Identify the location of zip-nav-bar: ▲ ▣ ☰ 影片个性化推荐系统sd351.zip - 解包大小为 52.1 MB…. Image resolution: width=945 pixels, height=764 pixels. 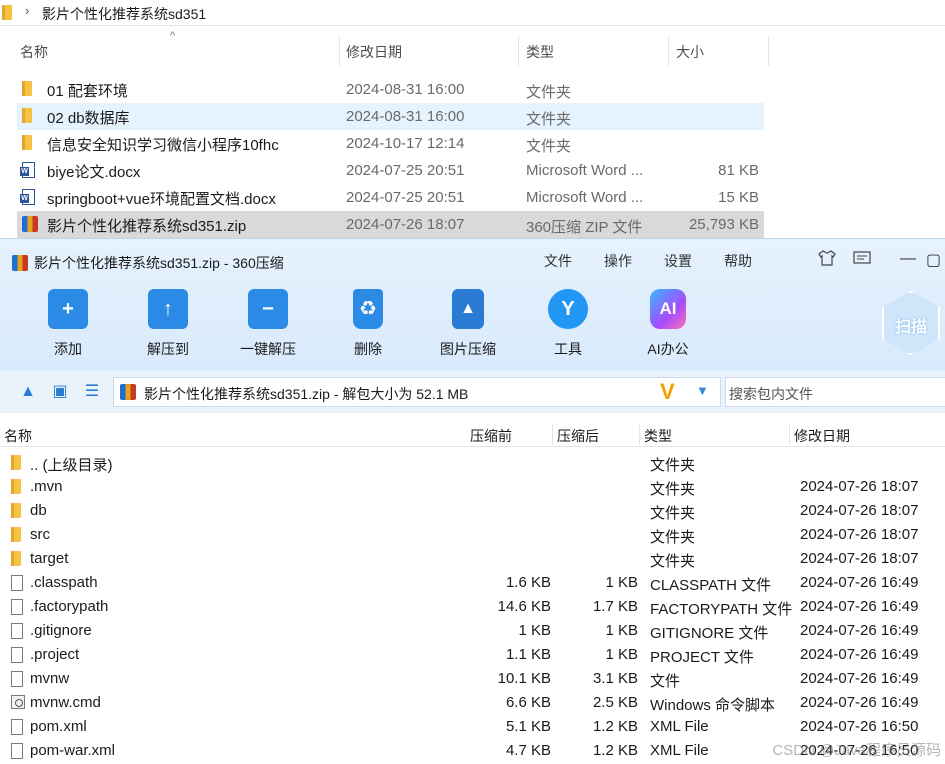
(472, 392).